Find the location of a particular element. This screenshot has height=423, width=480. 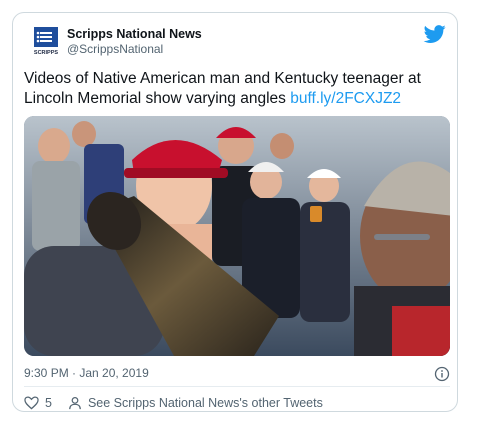

author-display-name: Scripps National News is located at coordinates (134, 34).